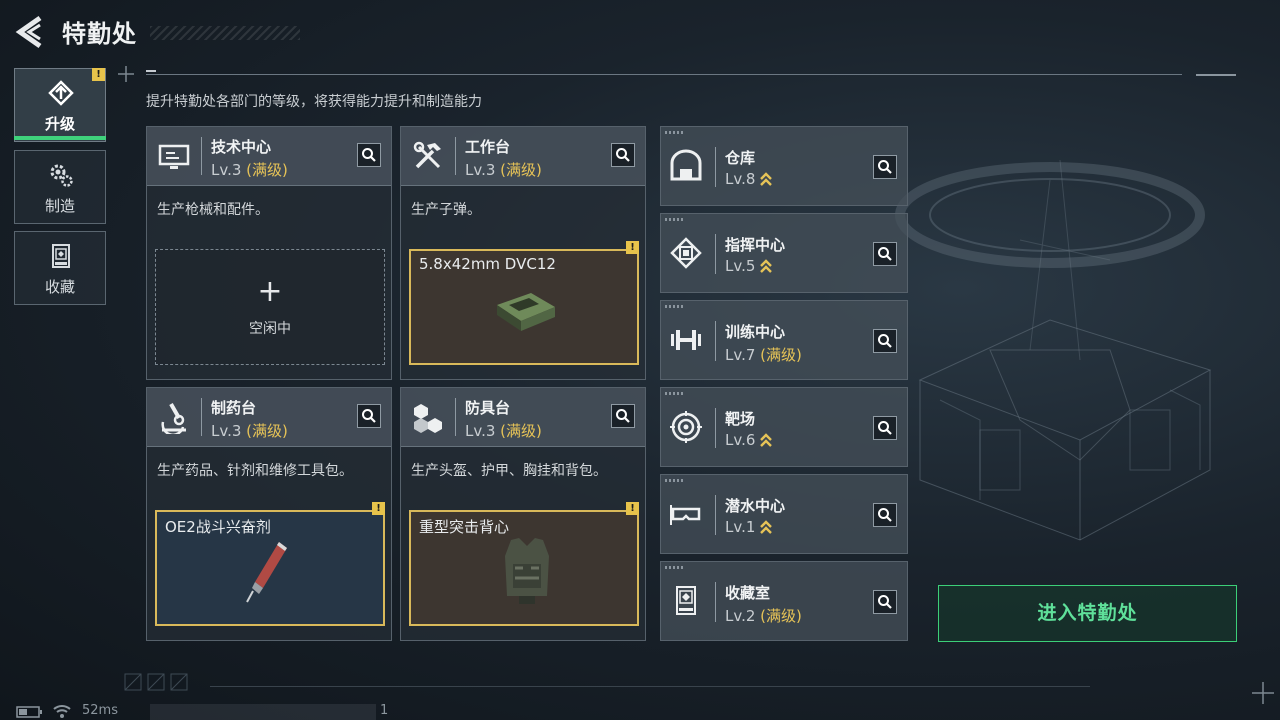 The image size is (1280, 720). Describe the element at coordinates (488, 147) in the screenshot. I see `facility-name: 工作台` at that location.